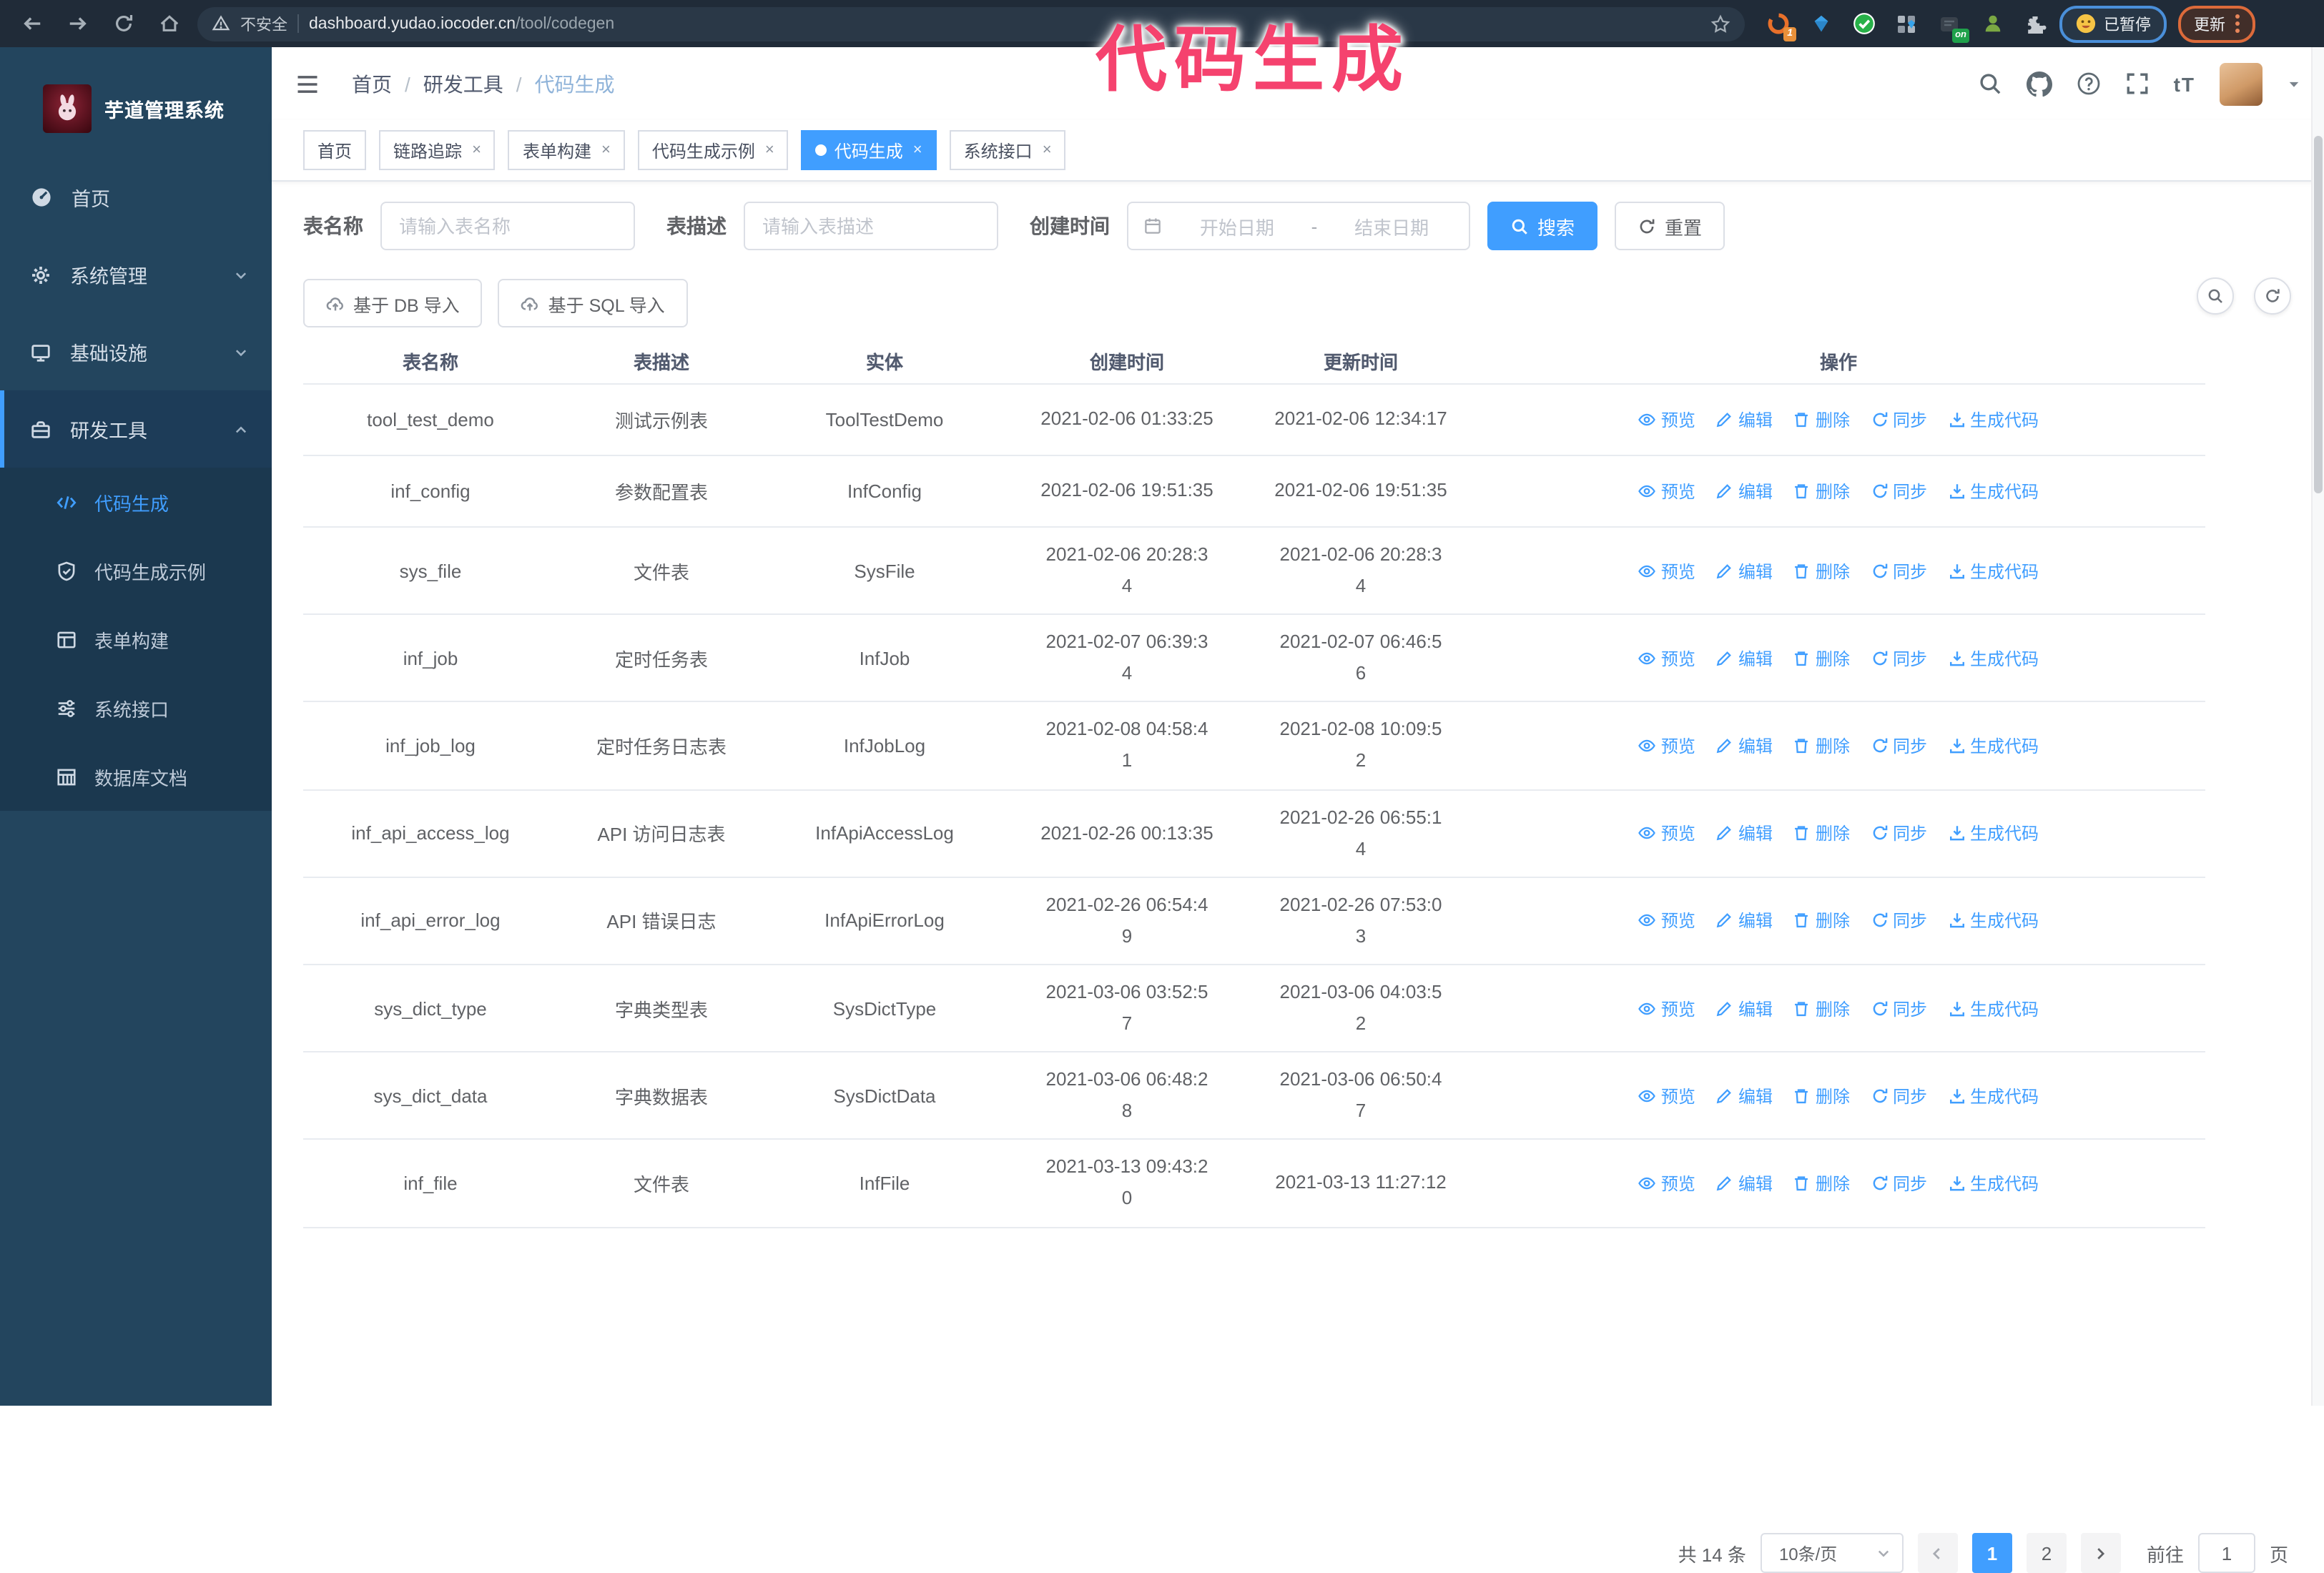  What do you see at coordinates (2216, 23) in the screenshot?
I see `update-chip: 更新` at bounding box center [2216, 23].